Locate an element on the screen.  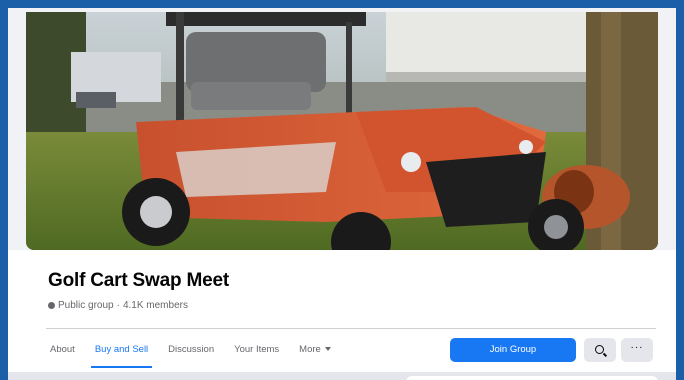
more-options-button: ··· is located at coordinates (637, 350).